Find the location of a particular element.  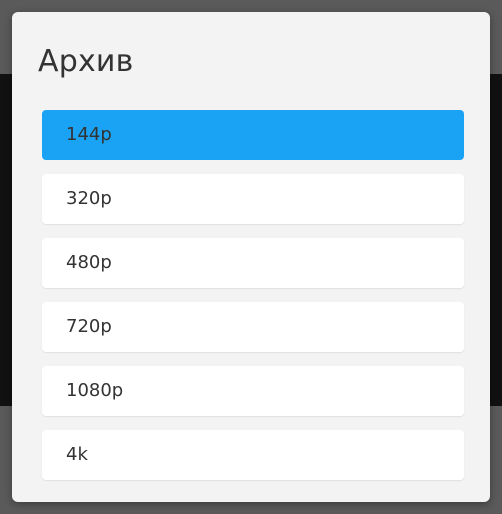

quality-option-label: 144p is located at coordinates (89, 134).